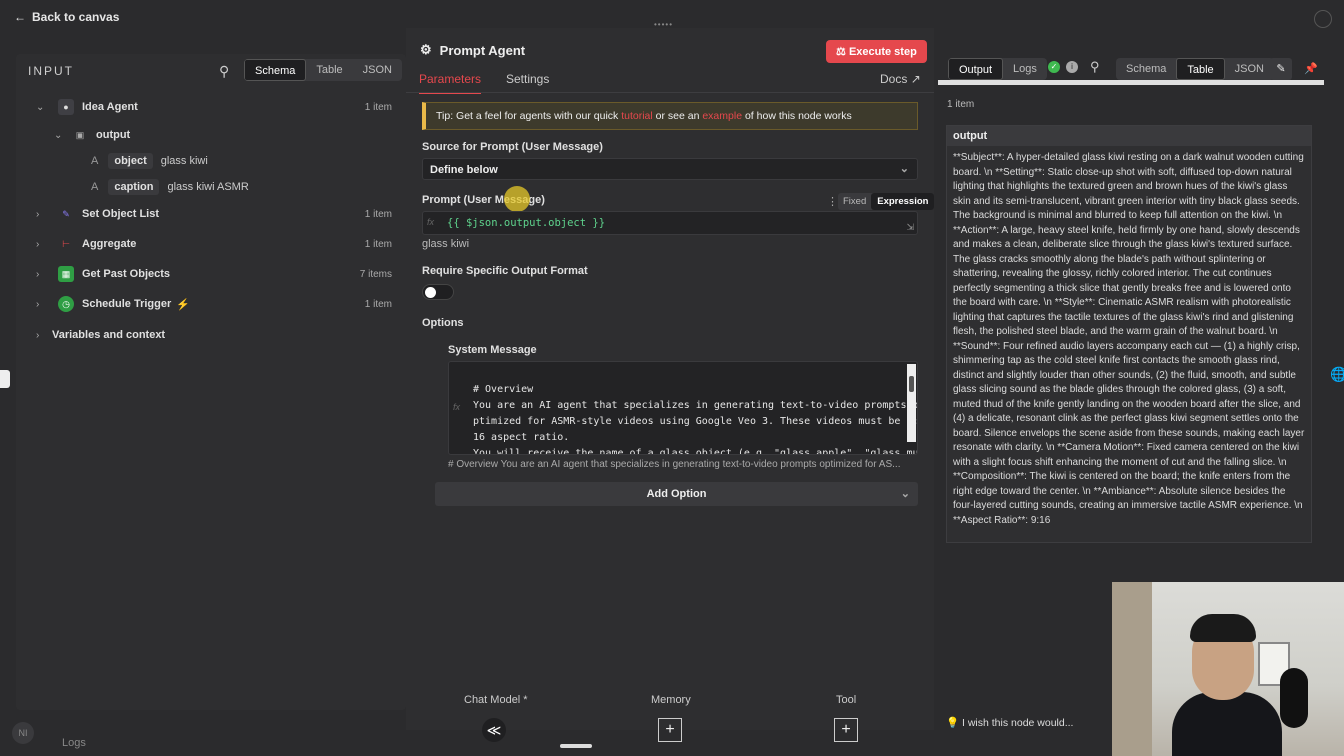 The width and height of the screenshot is (1344, 756). What do you see at coordinates (1072, 67) in the screenshot?
I see `info-icon: i` at bounding box center [1072, 67].